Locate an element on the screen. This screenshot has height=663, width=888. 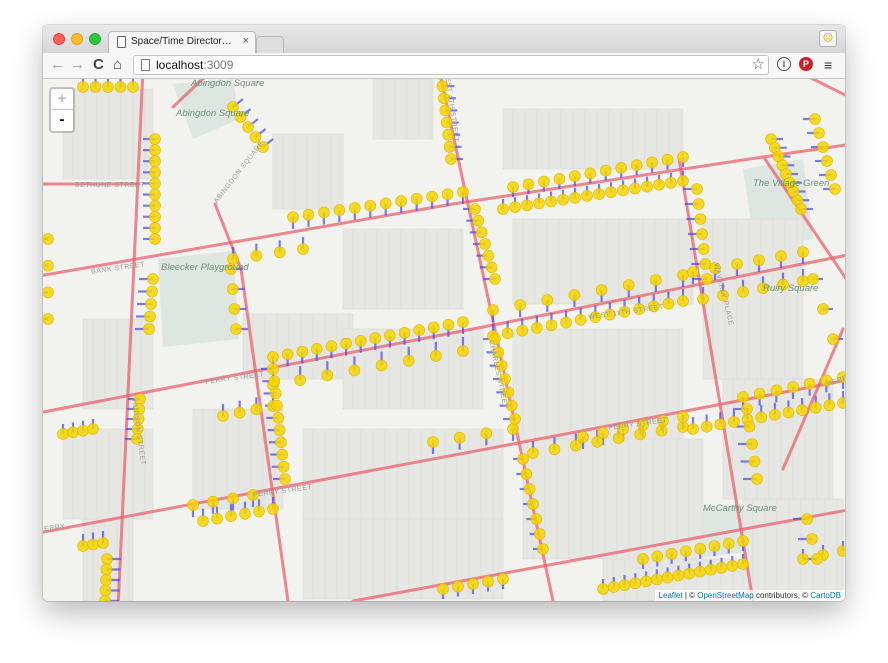
reload-button: C is located at coordinates (98, 65).